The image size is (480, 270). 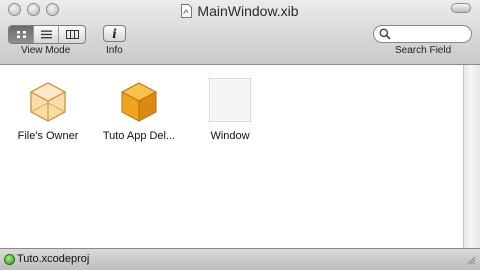 What do you see at coordinates (240, 259) in the screenshot?
I see `status-bar: Tuto.xcodeproj` at bounding box center [240, 259].